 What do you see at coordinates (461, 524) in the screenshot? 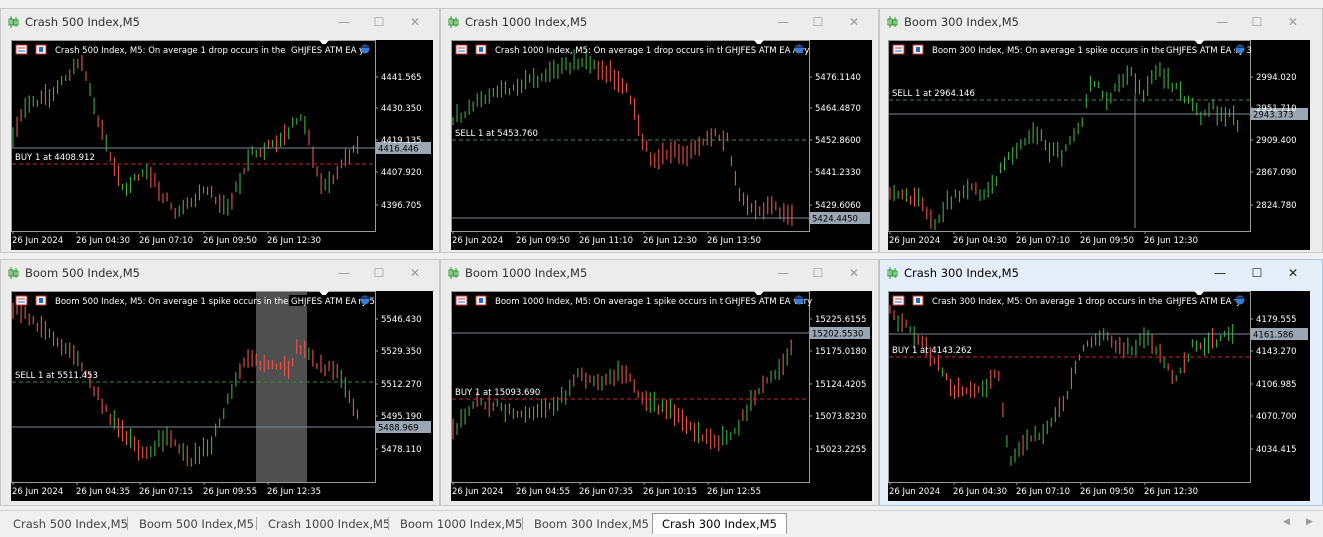
I see `tab-boom-1000: Boom 1000 Index,M5` at bounding box center [461, 524].